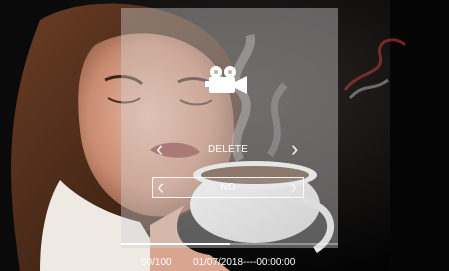 Image resolution: width=449 pixels, height=271 pixels. I want to click on confirm-option-value: NO, so click(228, 187).